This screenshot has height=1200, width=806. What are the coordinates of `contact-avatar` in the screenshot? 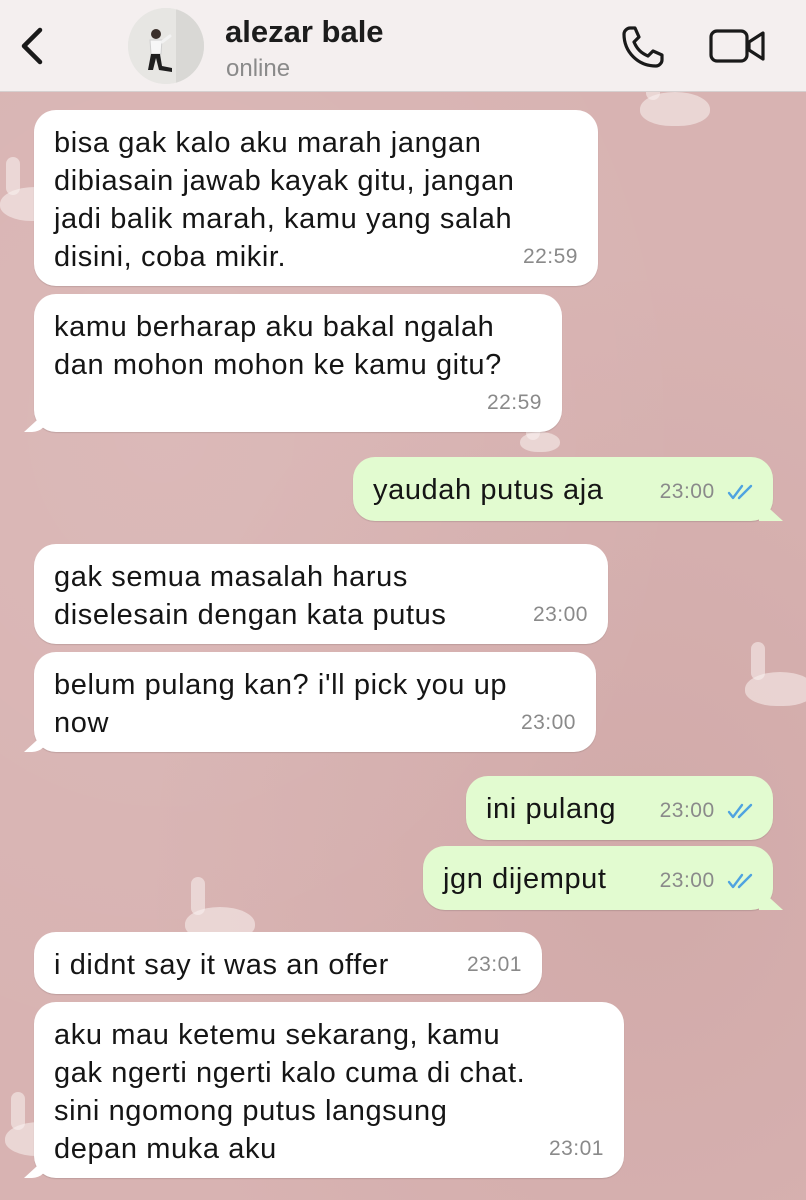 It's located at (166, 46).